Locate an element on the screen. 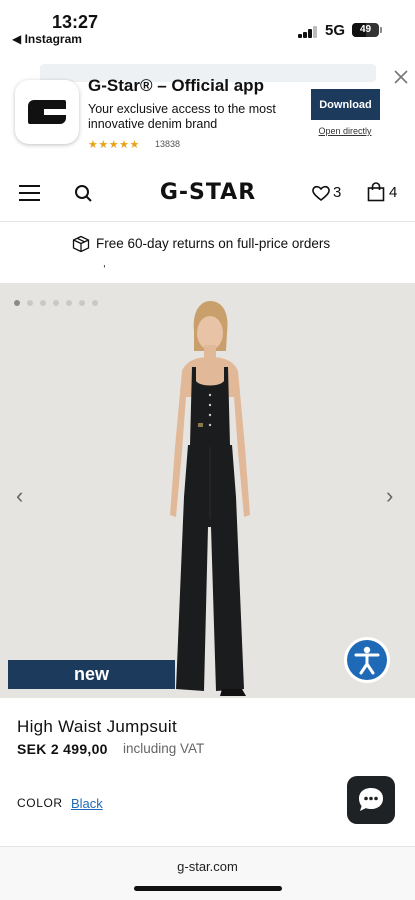  site-header: G-STAR 3 4 is located at coordinates (207, 194).